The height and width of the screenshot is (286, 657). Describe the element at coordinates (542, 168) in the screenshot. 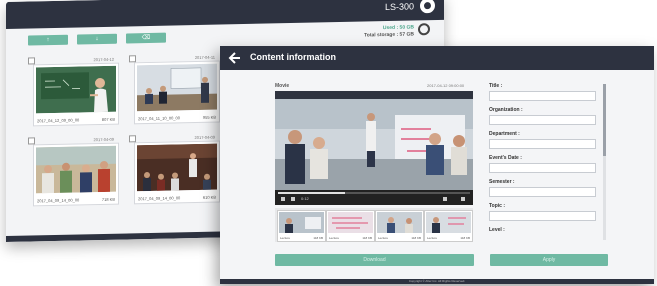

I see `event-date-input` at that location.